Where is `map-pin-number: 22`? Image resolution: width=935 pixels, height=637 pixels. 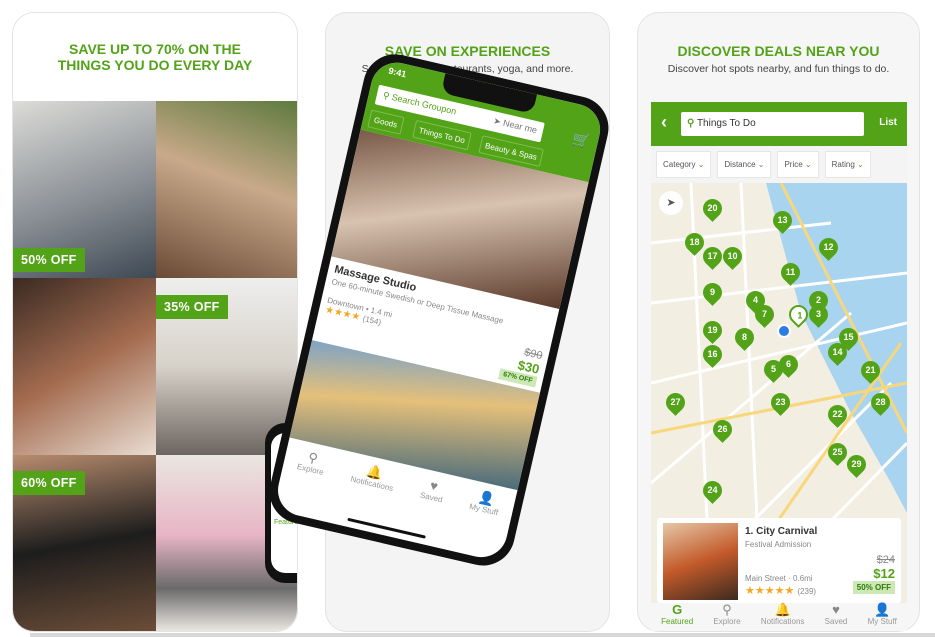
map-pin-number: 22 is located at coordinates (837, 414).